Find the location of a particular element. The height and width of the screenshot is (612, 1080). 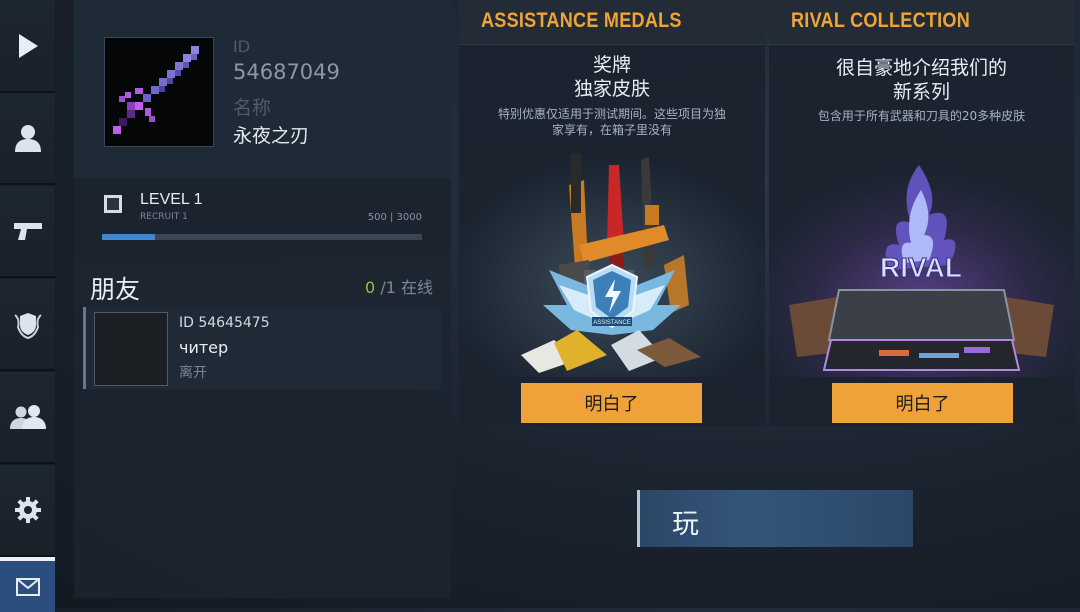

friend-name: читер is located at coordinates (204, 347).